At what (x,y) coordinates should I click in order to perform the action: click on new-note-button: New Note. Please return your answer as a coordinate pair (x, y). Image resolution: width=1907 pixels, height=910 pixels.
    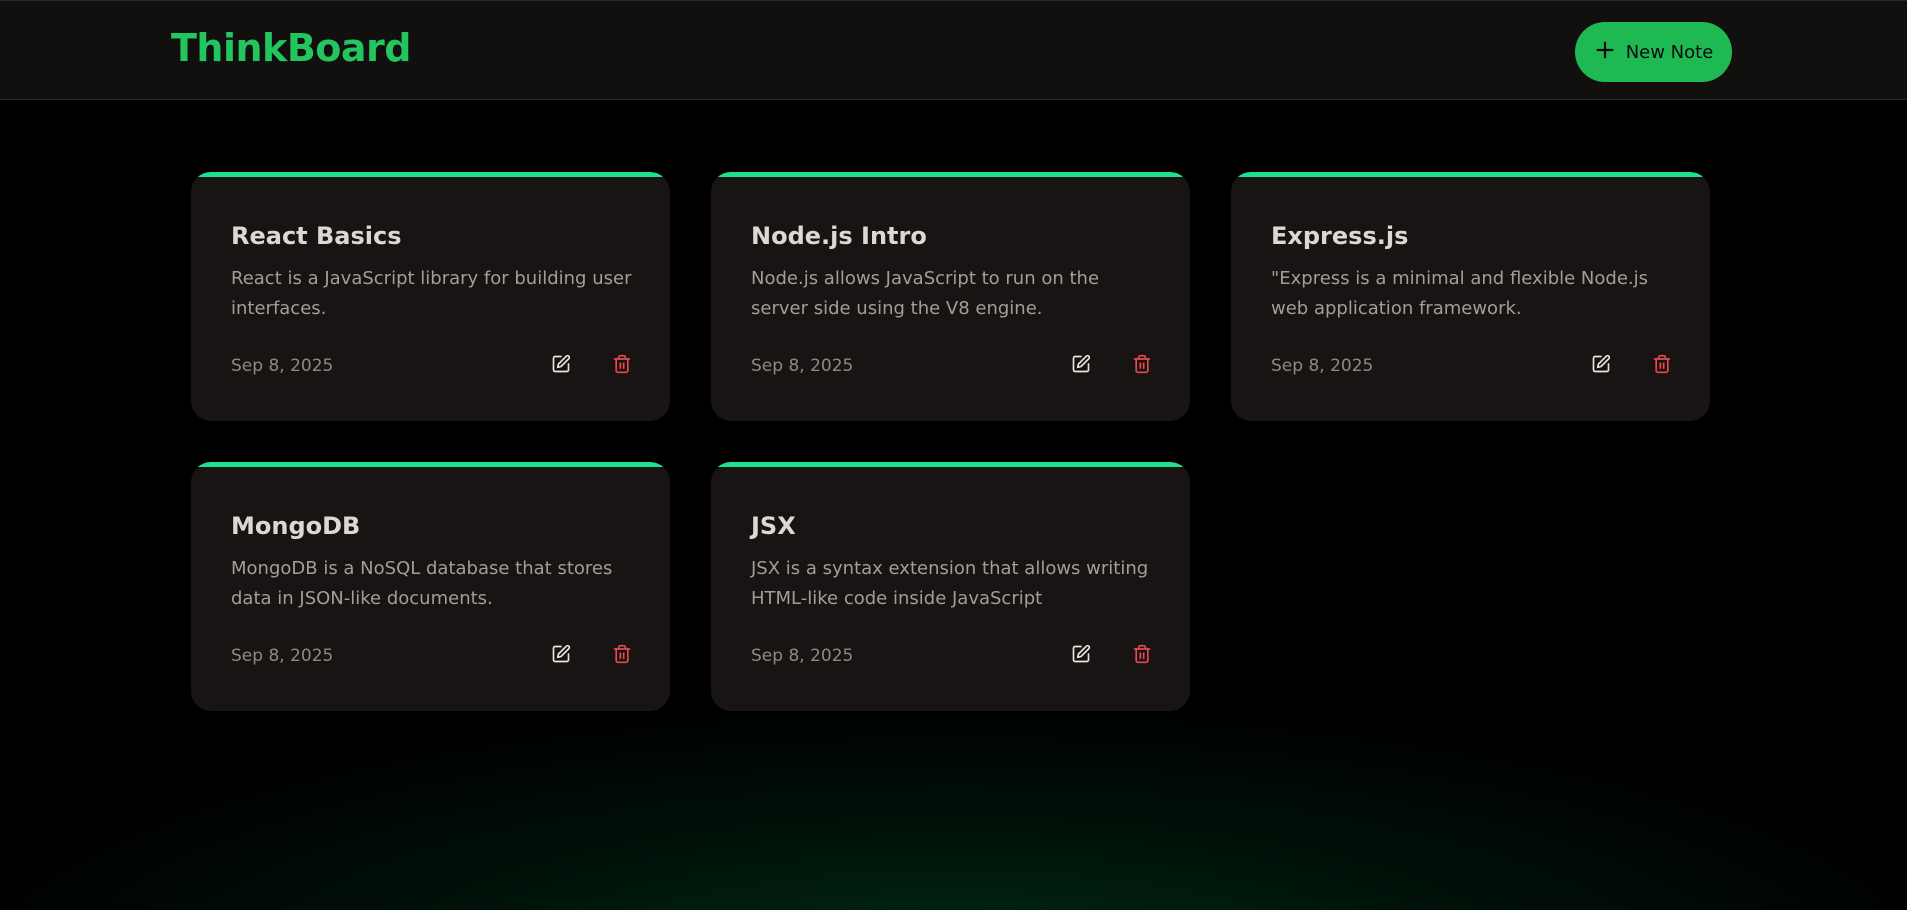
    Looking at the image, I should click on (1653, 52).